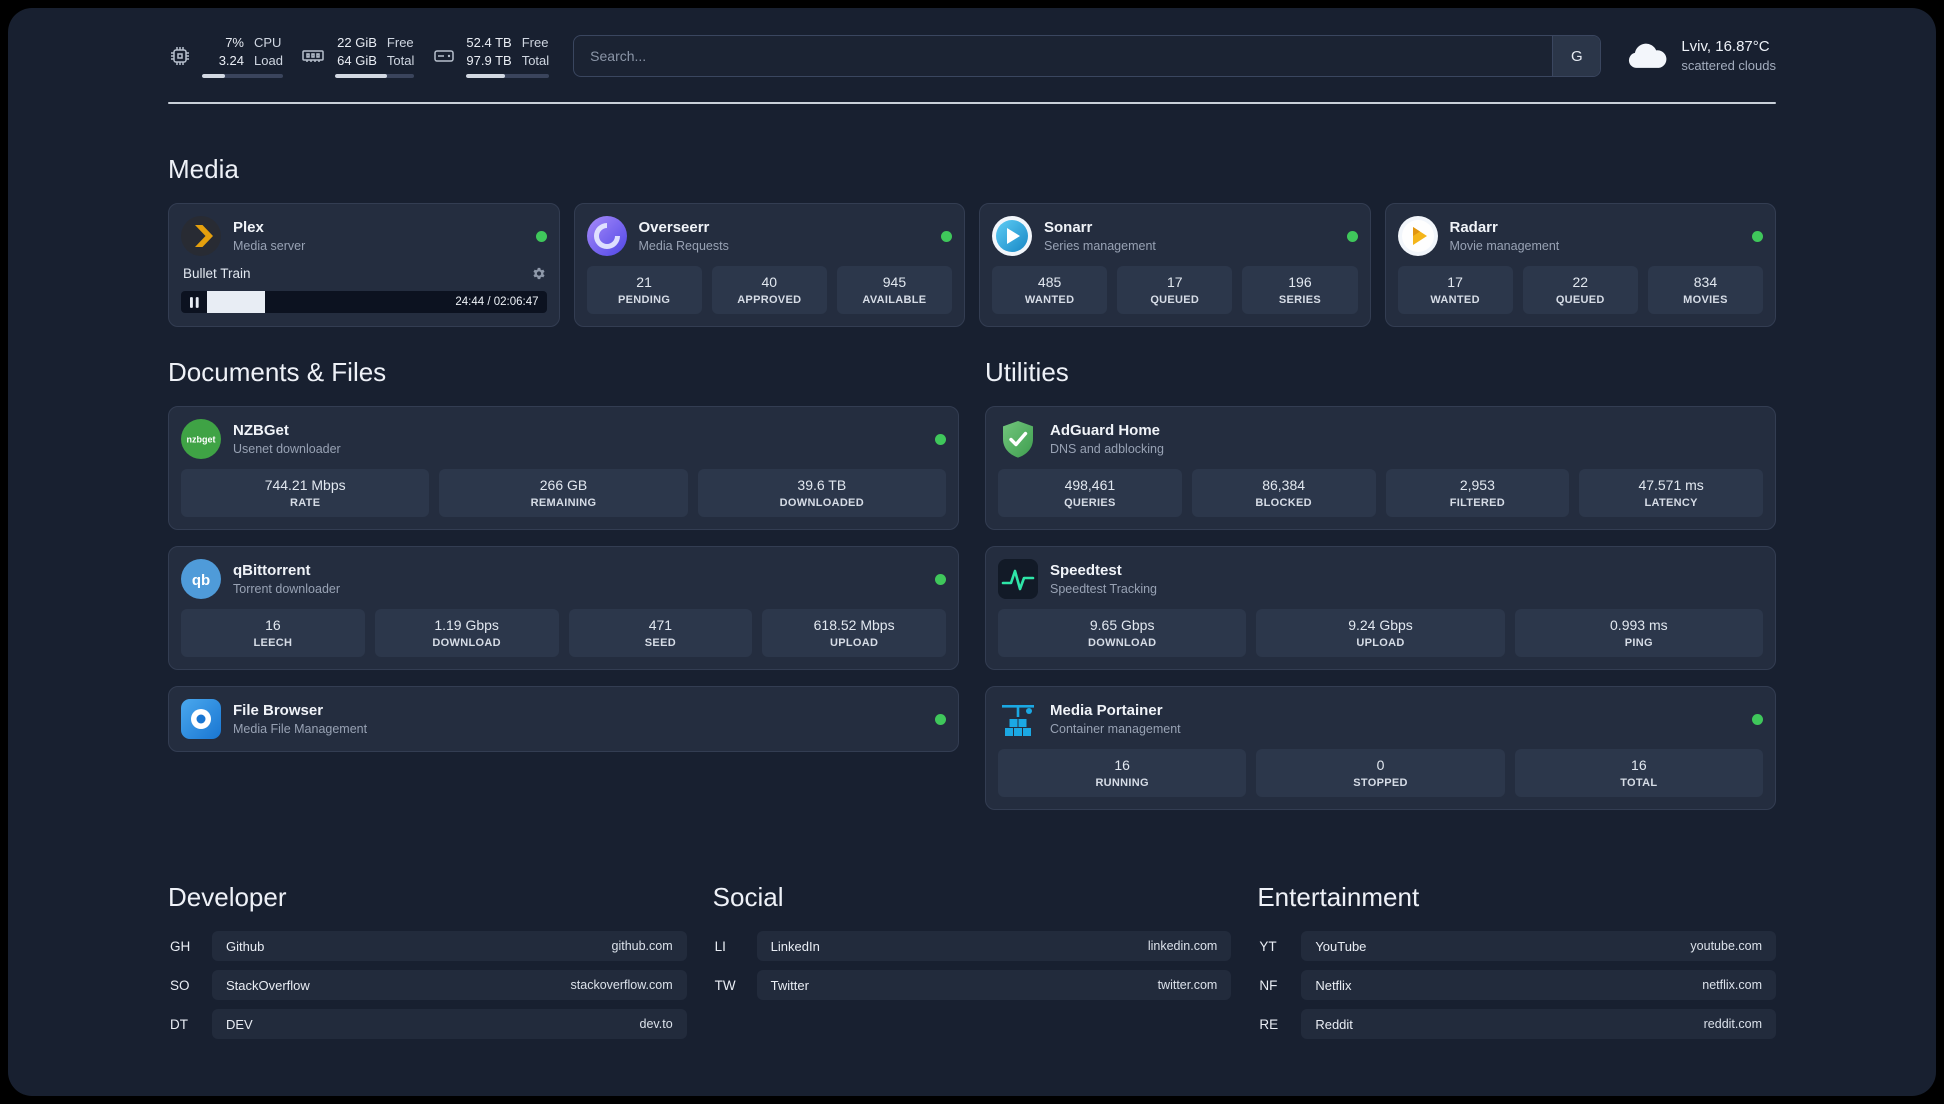 This screenshot has height=1104, width=1944. I want to click on stat-box: 22 QUEUED, so click(1580, 290).